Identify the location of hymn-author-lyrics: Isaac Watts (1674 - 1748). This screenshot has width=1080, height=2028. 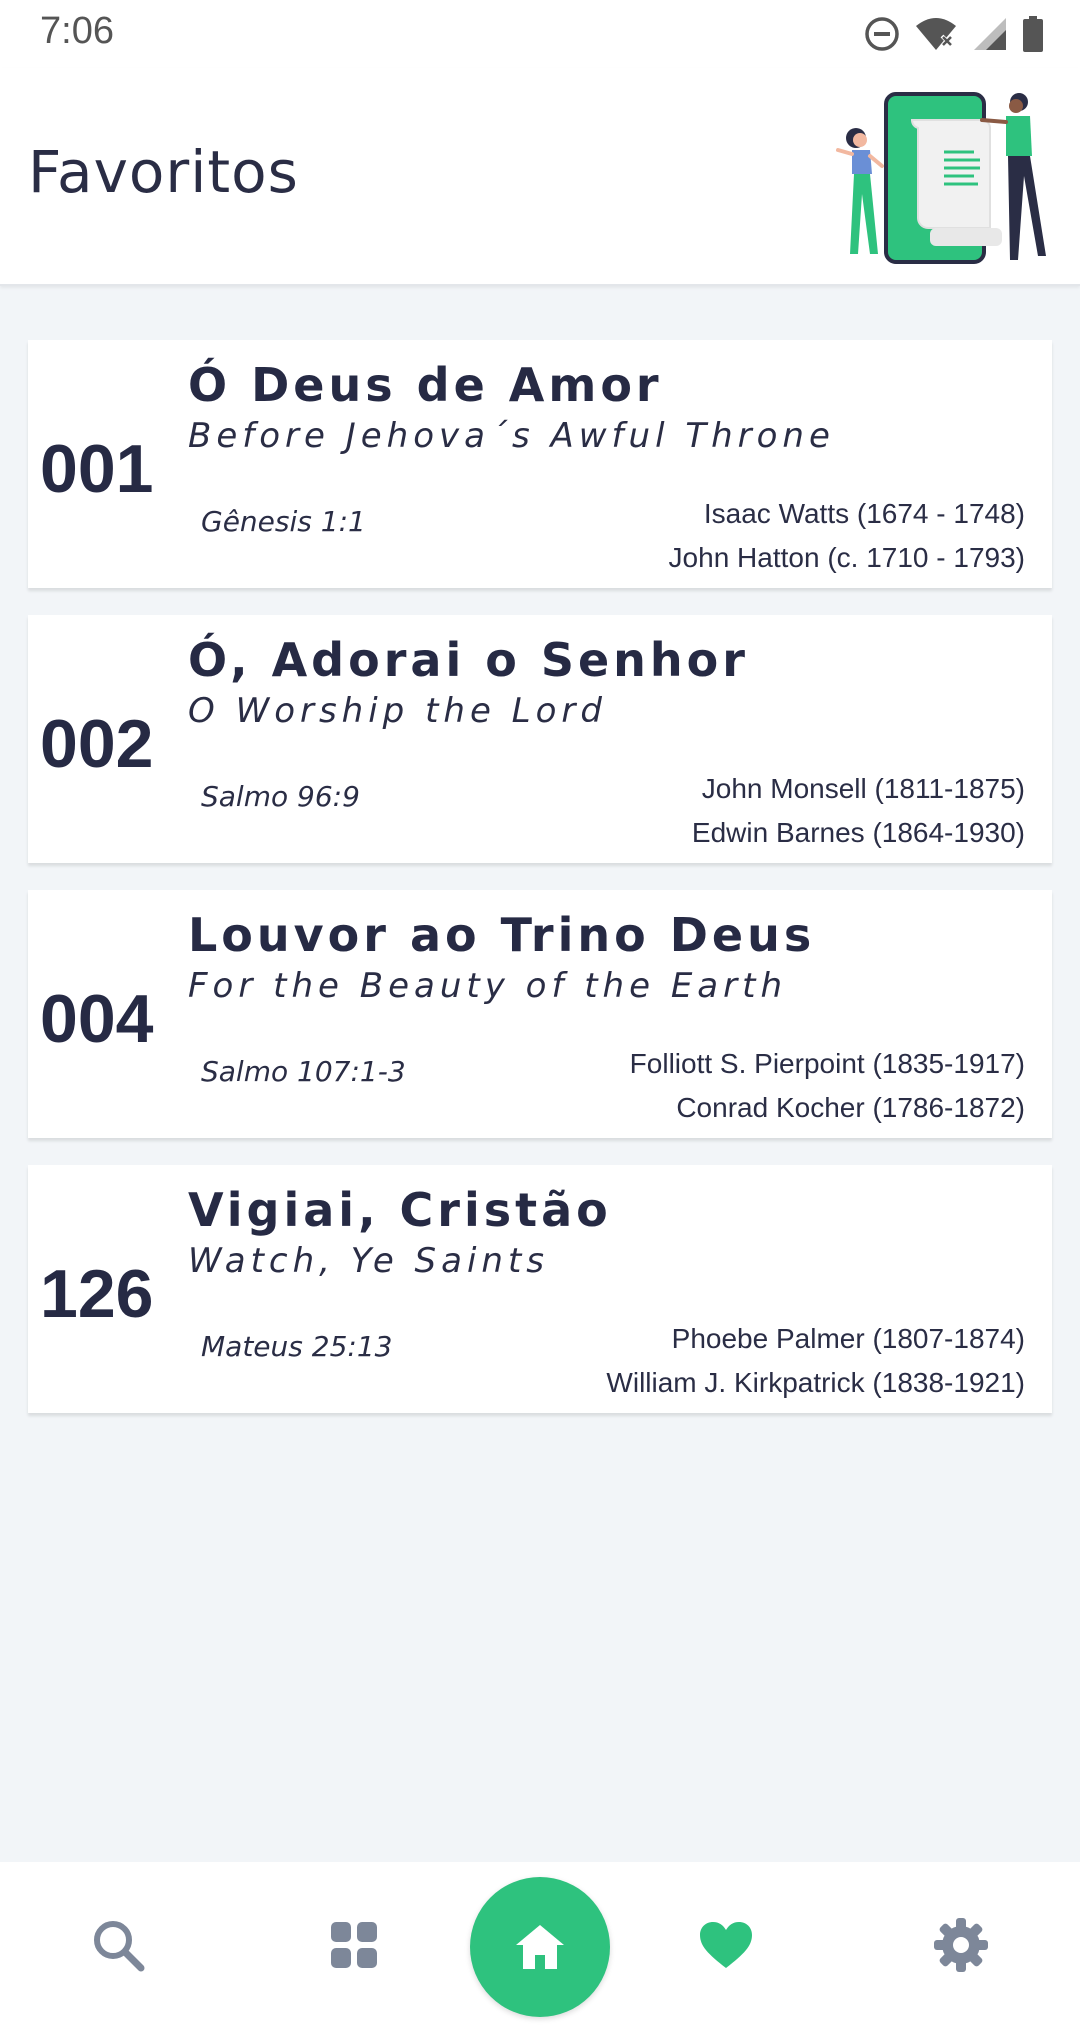
(864, 513).